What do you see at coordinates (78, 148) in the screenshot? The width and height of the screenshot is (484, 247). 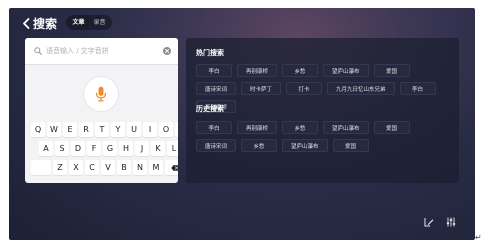 I see `key-d: D` at bounding box center [78, 148].